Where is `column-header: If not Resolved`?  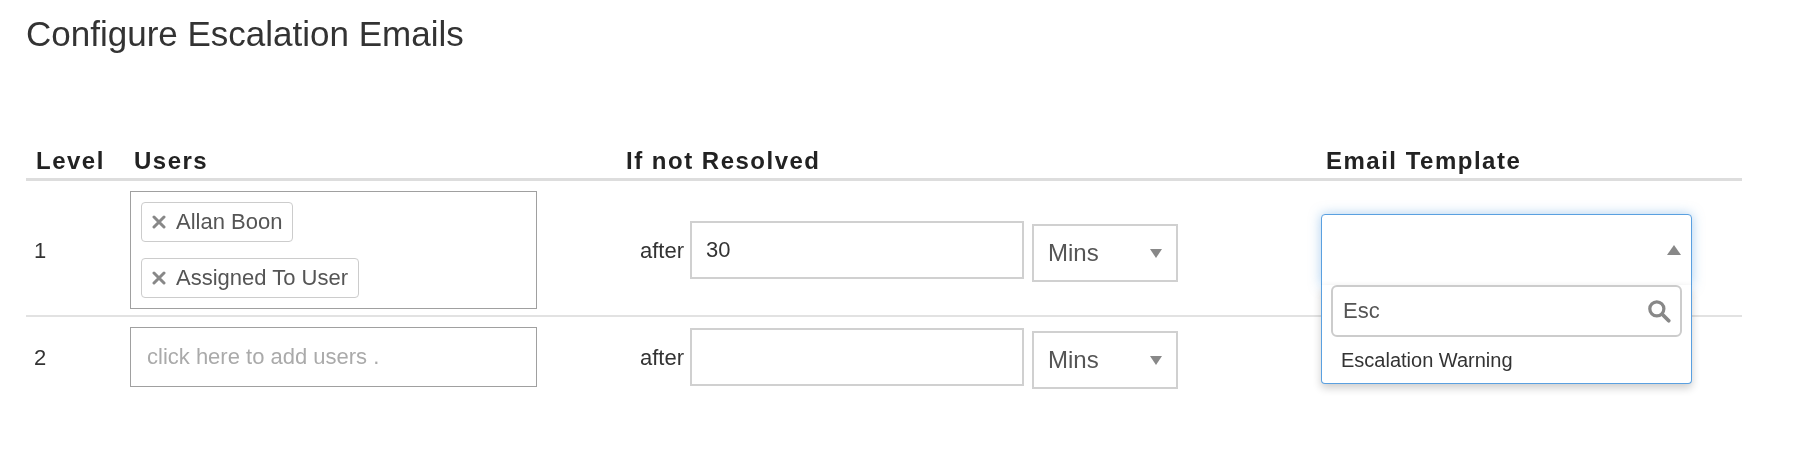
column-header: If not Resolved is located at coordinates (723, 161).